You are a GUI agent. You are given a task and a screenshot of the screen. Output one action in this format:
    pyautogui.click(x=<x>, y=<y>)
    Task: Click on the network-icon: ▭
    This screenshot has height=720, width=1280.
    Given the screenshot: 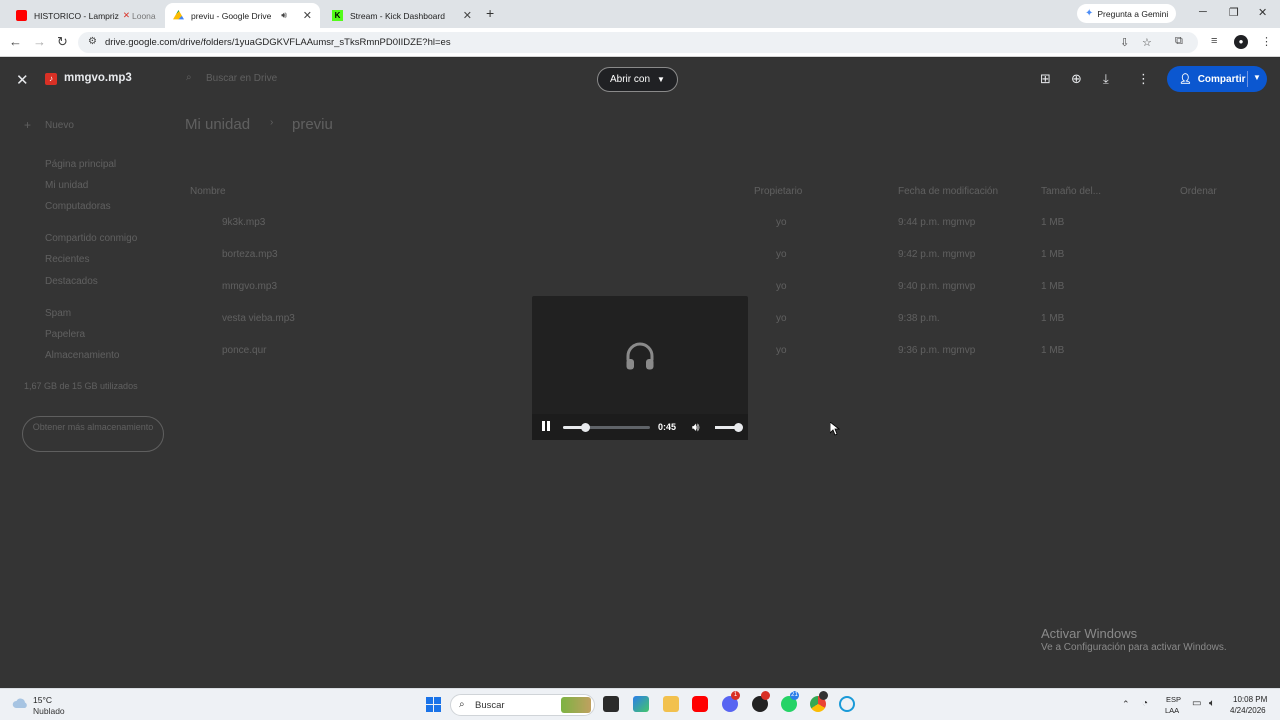 What is the action you would take?
    pyautogui.click(x=1196, y=703)
    